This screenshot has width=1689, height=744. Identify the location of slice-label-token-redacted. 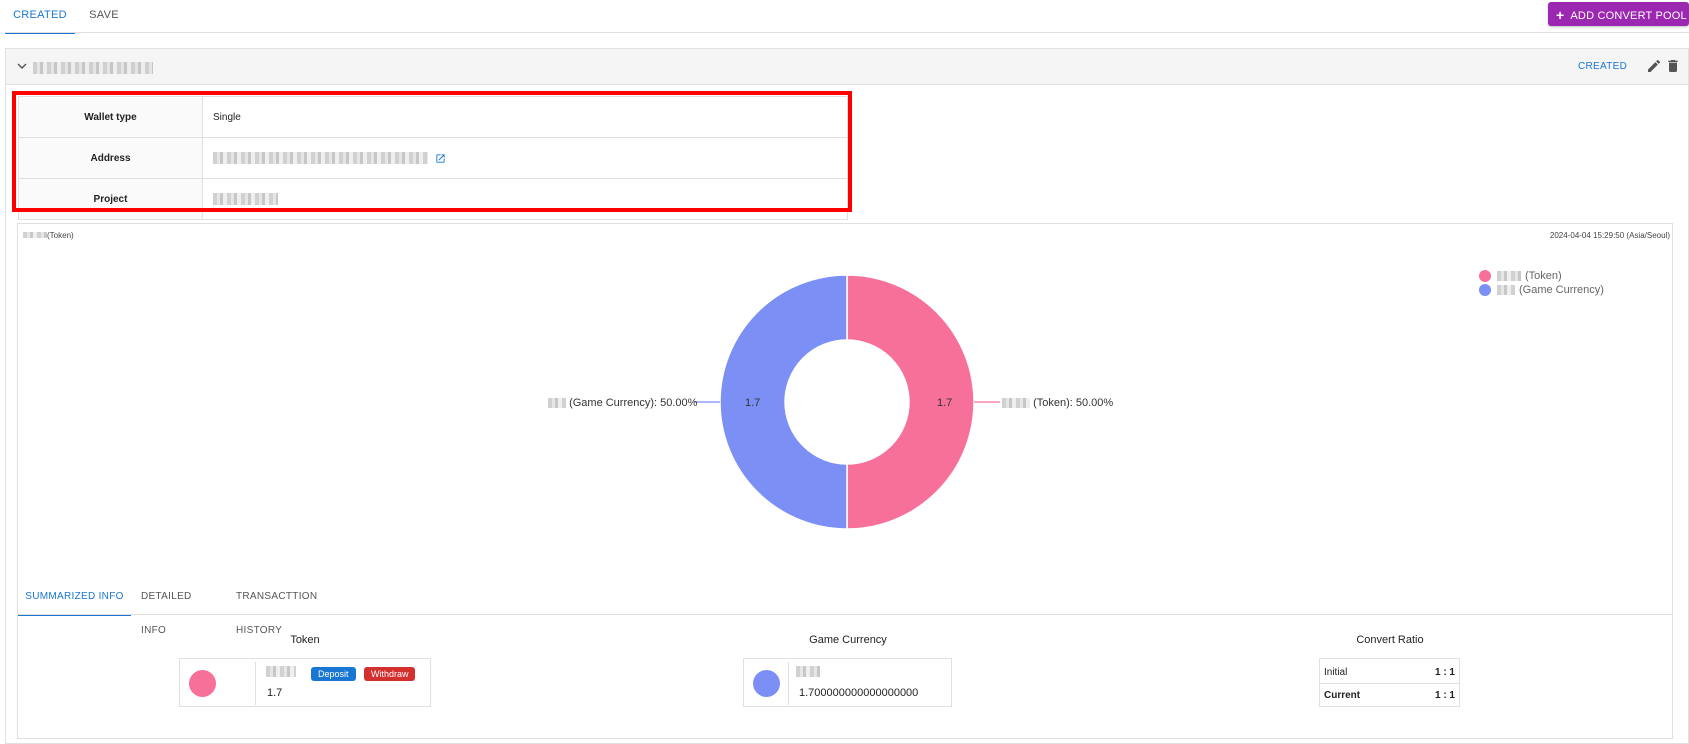
(1016, 403).